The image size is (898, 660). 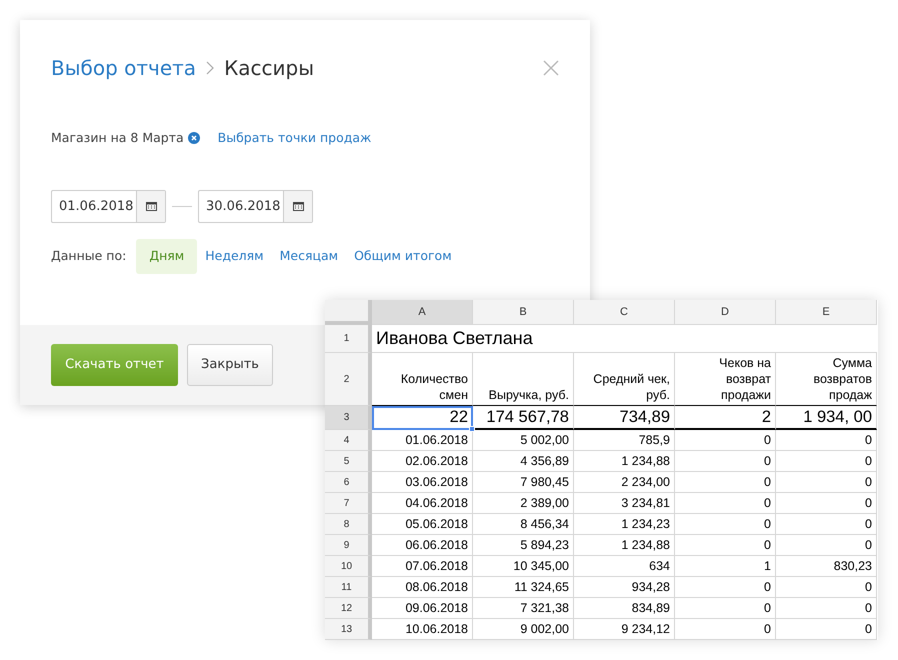 I want to click on period-tab: Месяцам, so click(x=309, y=256).